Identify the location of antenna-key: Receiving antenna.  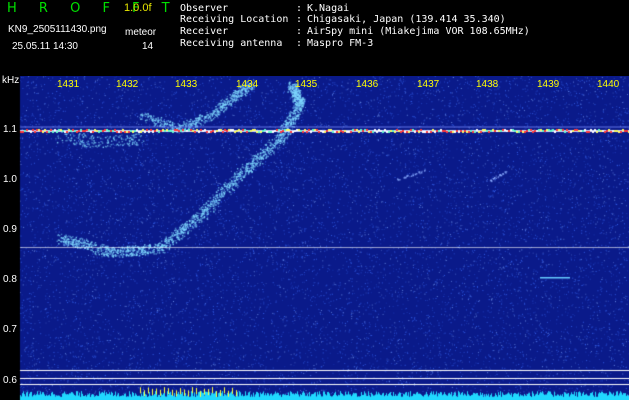
(231, 43).